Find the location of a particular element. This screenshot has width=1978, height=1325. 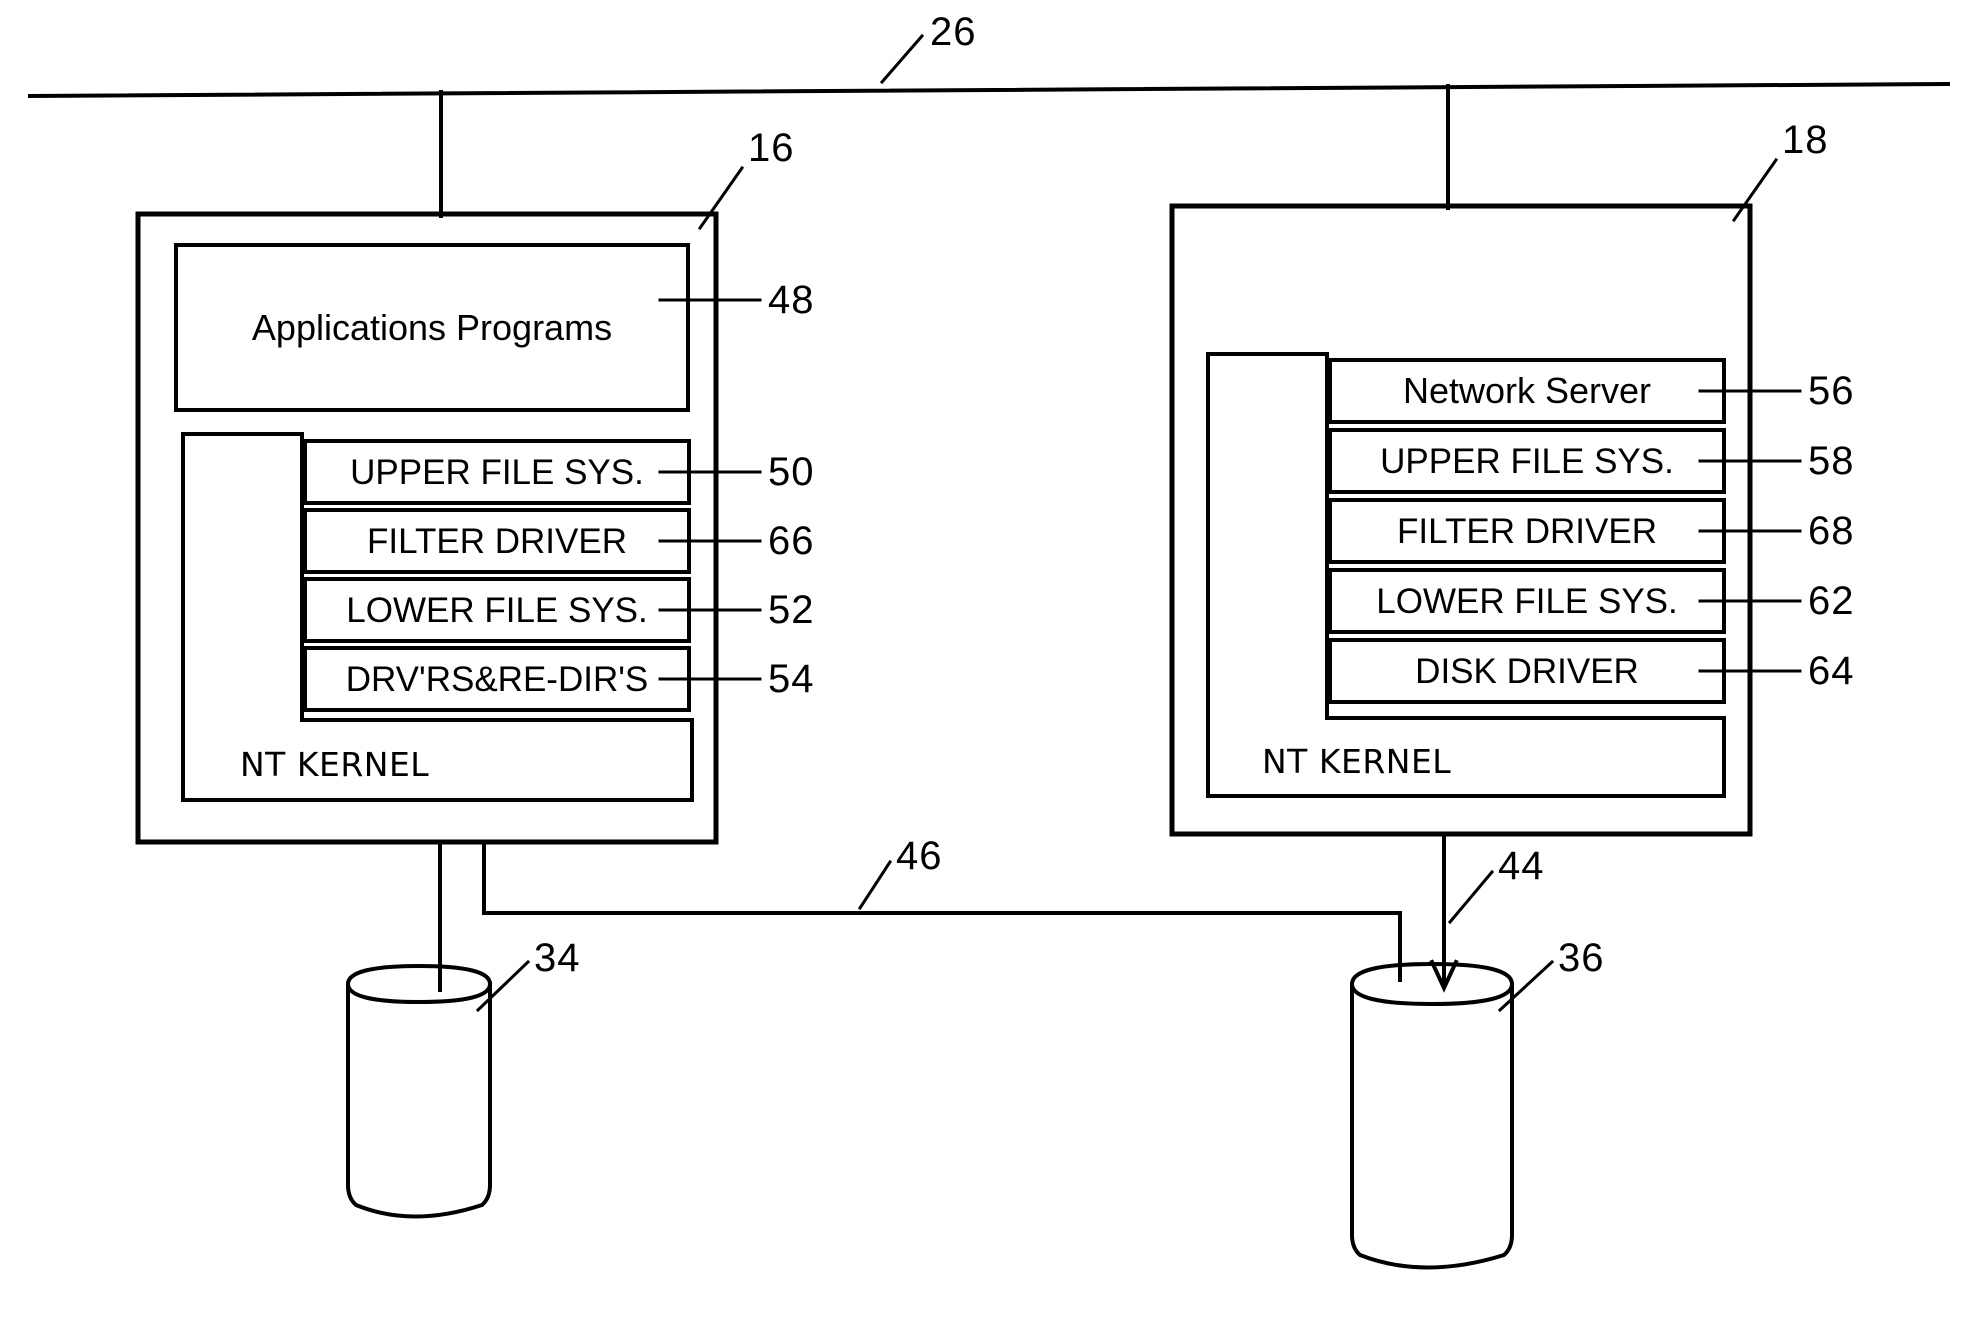

disk-34-body is located at coordinates (419, 1100).